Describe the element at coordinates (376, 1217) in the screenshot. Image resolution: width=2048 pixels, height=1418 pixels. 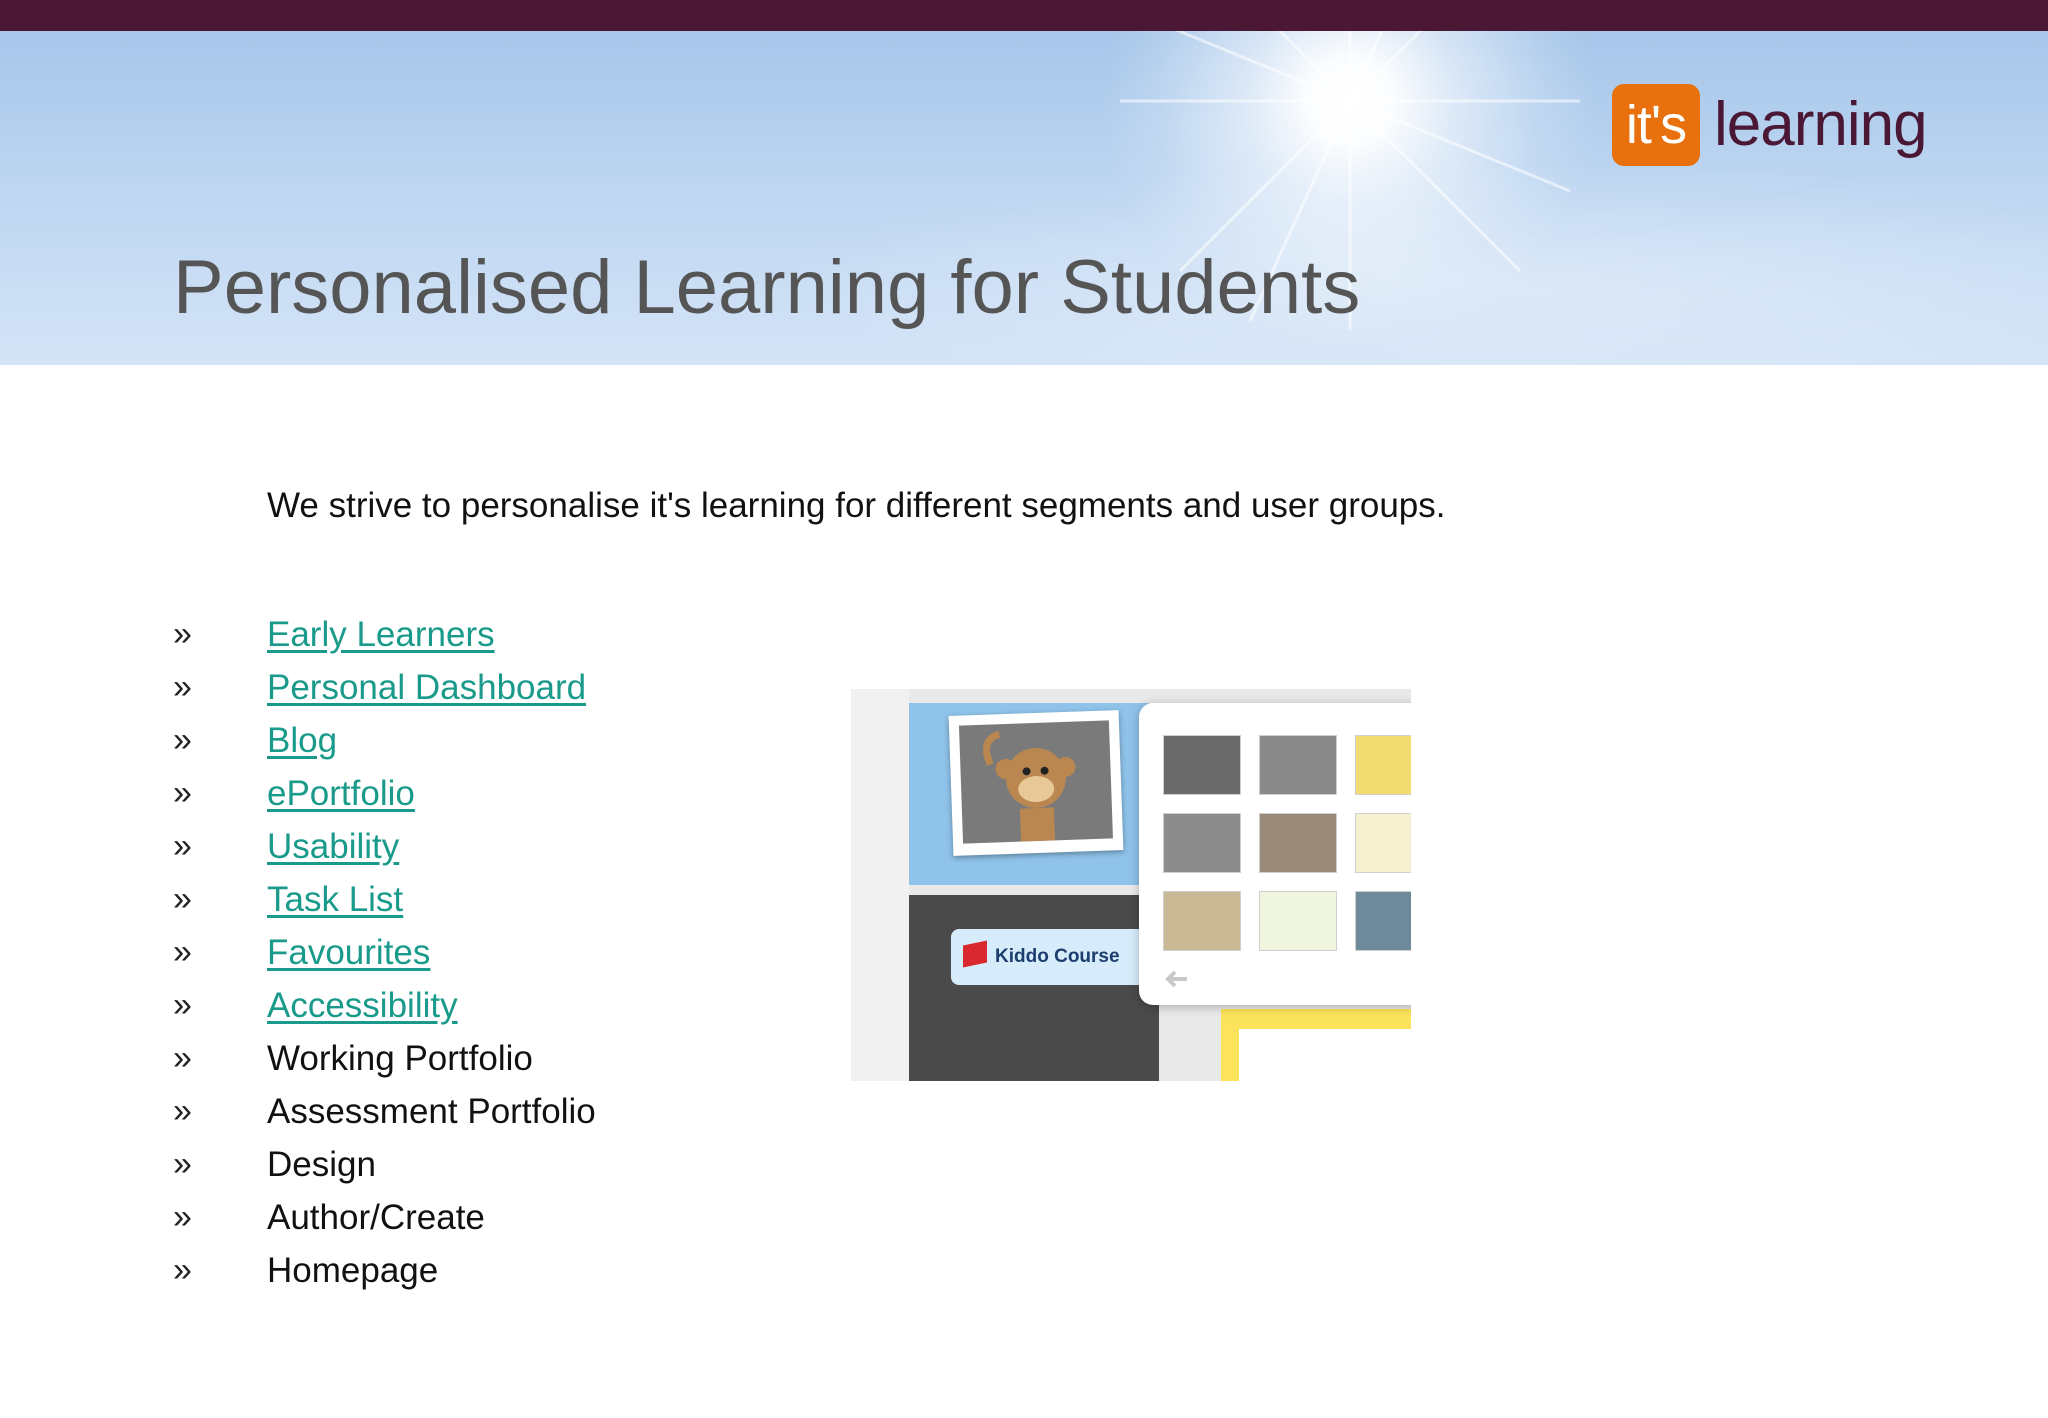
I see `topic-label: Author/Create` at that location.